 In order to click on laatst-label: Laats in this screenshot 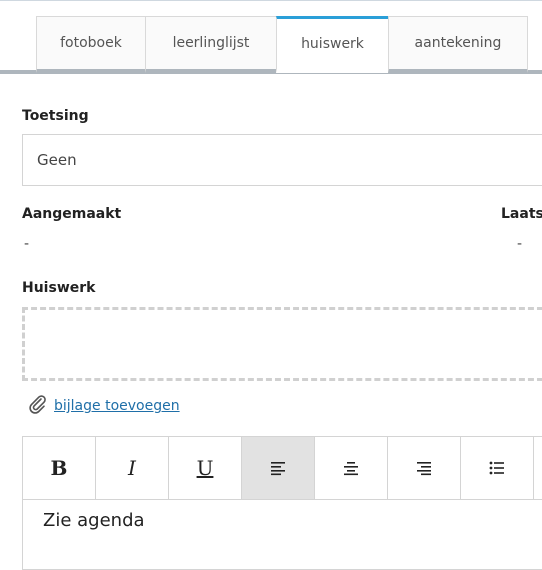, I will do `click(521, 214)`.